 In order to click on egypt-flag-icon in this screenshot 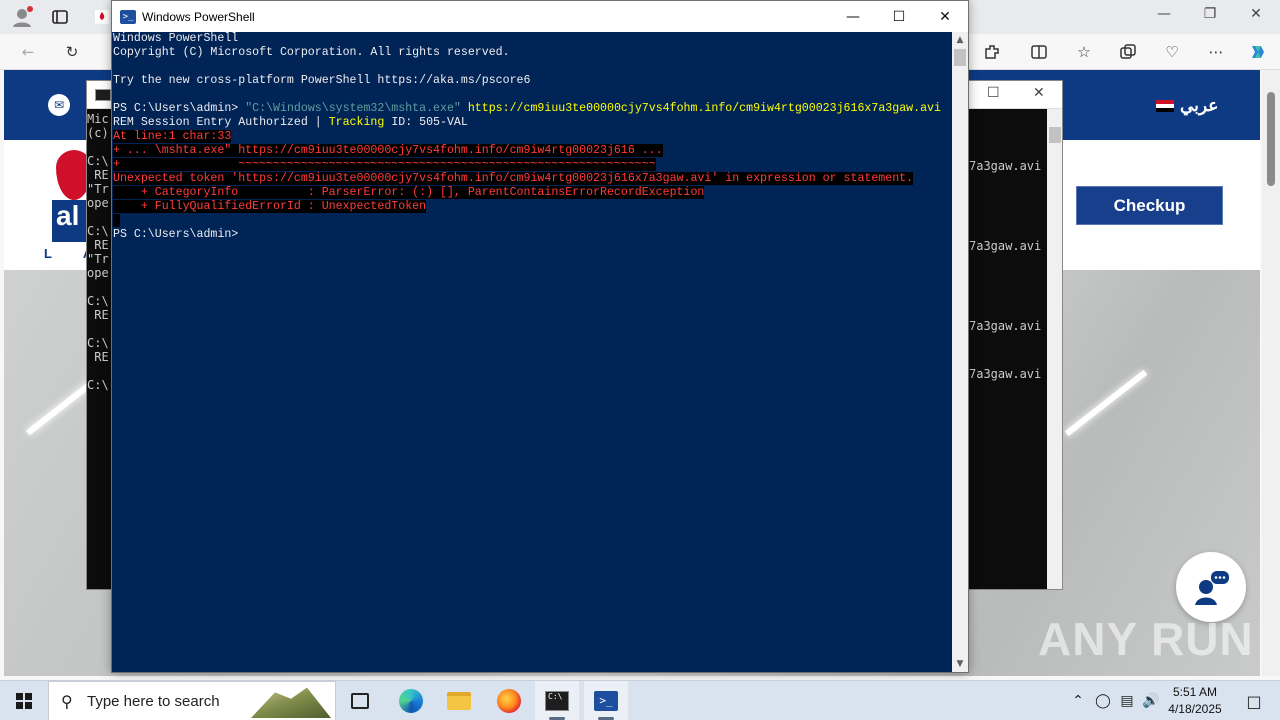, I will do `click(1165, 106)`.